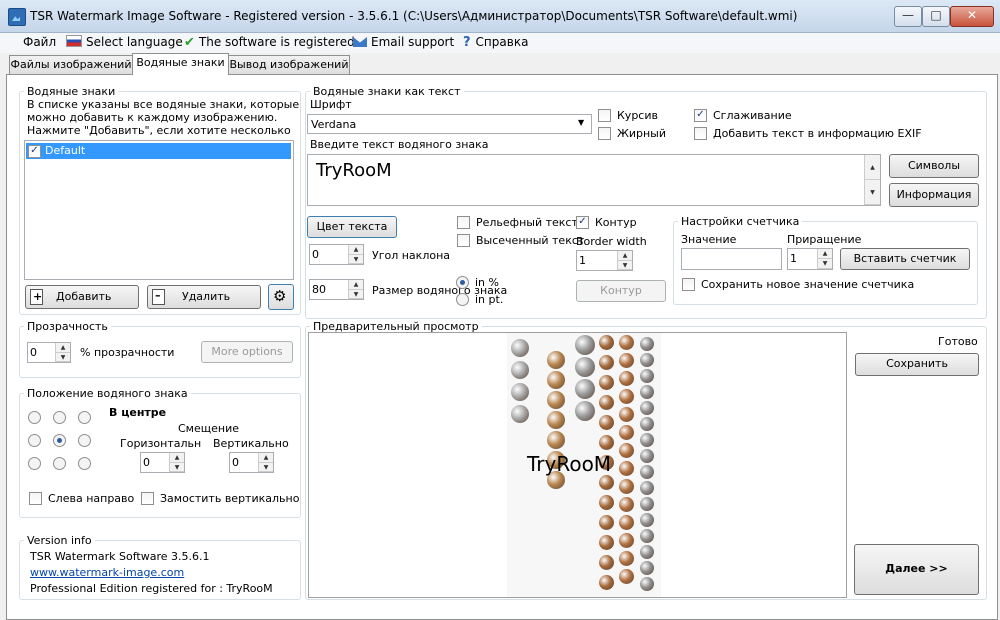 Image resolution: width=1000 pixels, height=620 pixels. I want to click on add-page-icon: +, so click(36, 297).